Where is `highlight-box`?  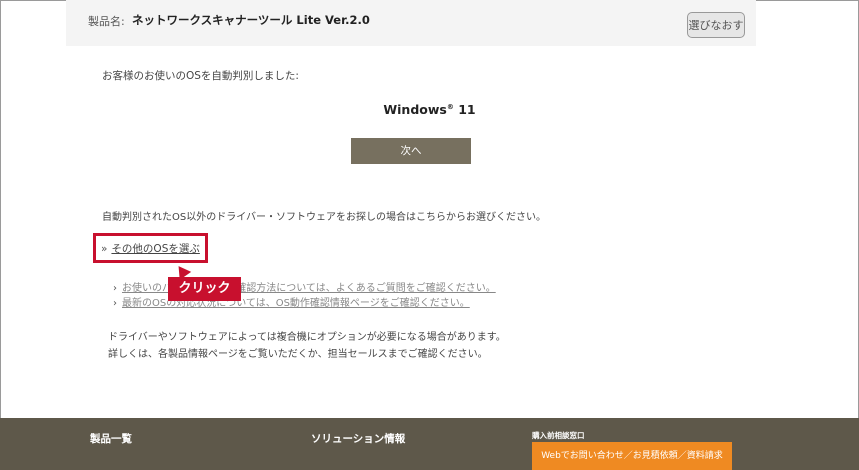
highlight-box is located at coordinates (150, 248).